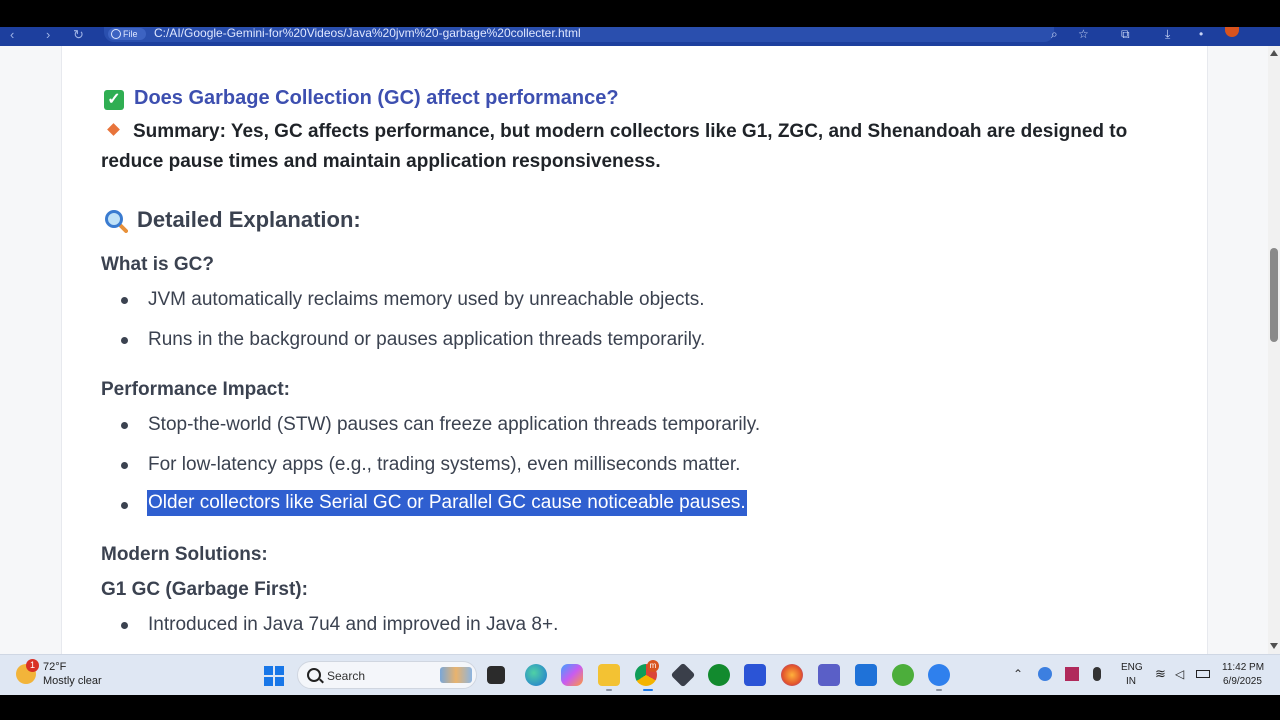 Image resolution: width=1280 pixels, height=720 pixels. Describe the element at coordinates (536, 675) in the screenshot. I see `edge-browser-icon` at that location.